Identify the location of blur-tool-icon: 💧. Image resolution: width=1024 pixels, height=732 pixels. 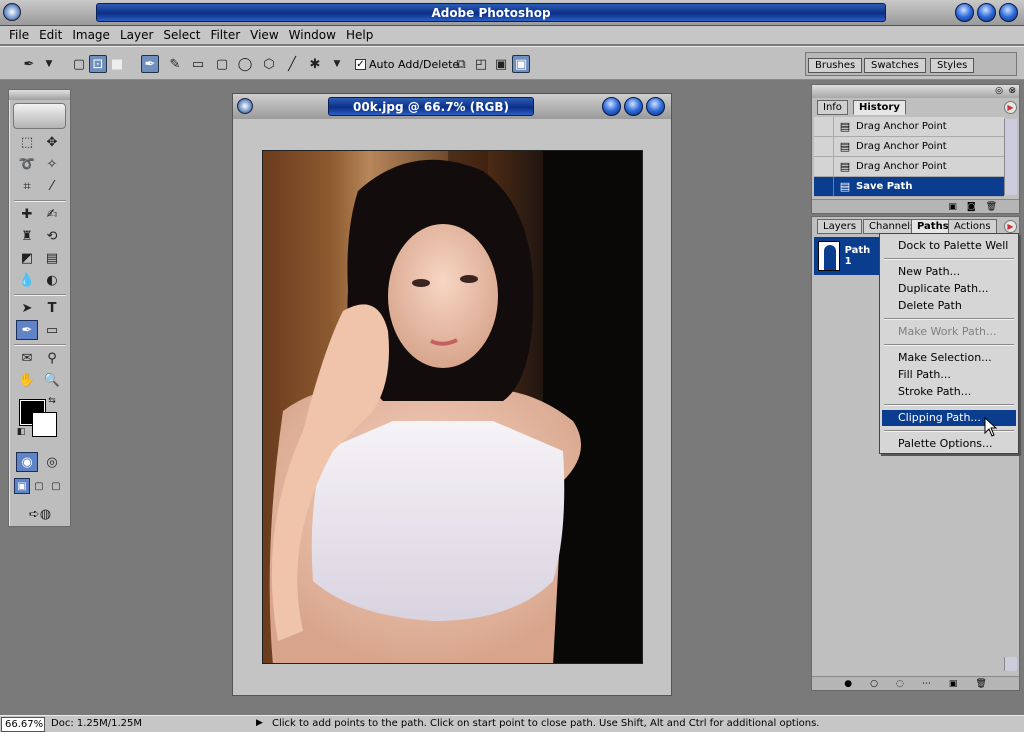
(27, 280).